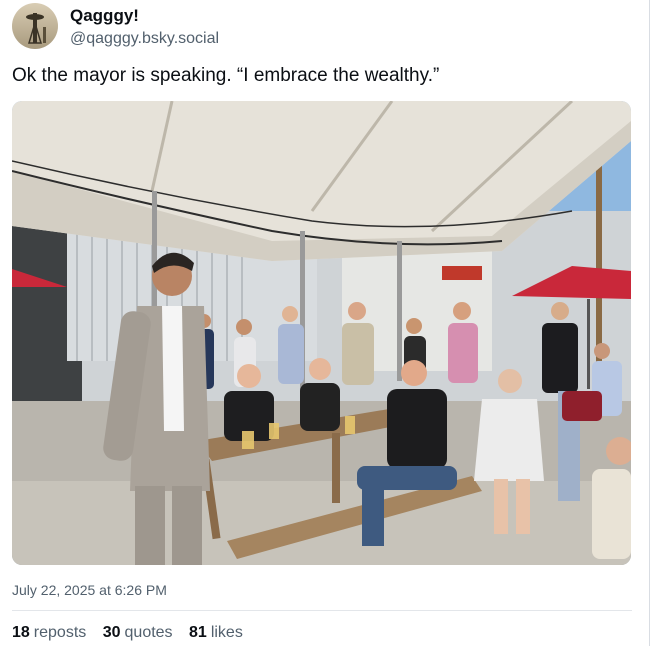 The image size is (653, 646). I want to click on reposts-label: reposts, so click(60, 632).